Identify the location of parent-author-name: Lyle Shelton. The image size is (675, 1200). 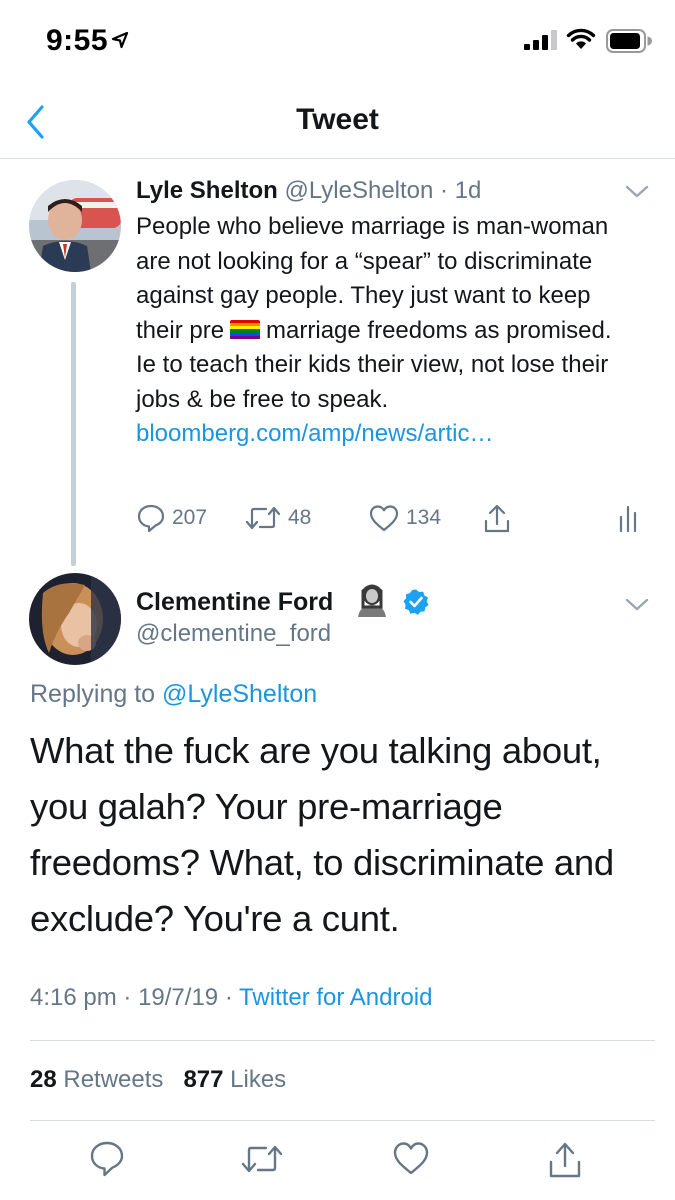
(207, 190).